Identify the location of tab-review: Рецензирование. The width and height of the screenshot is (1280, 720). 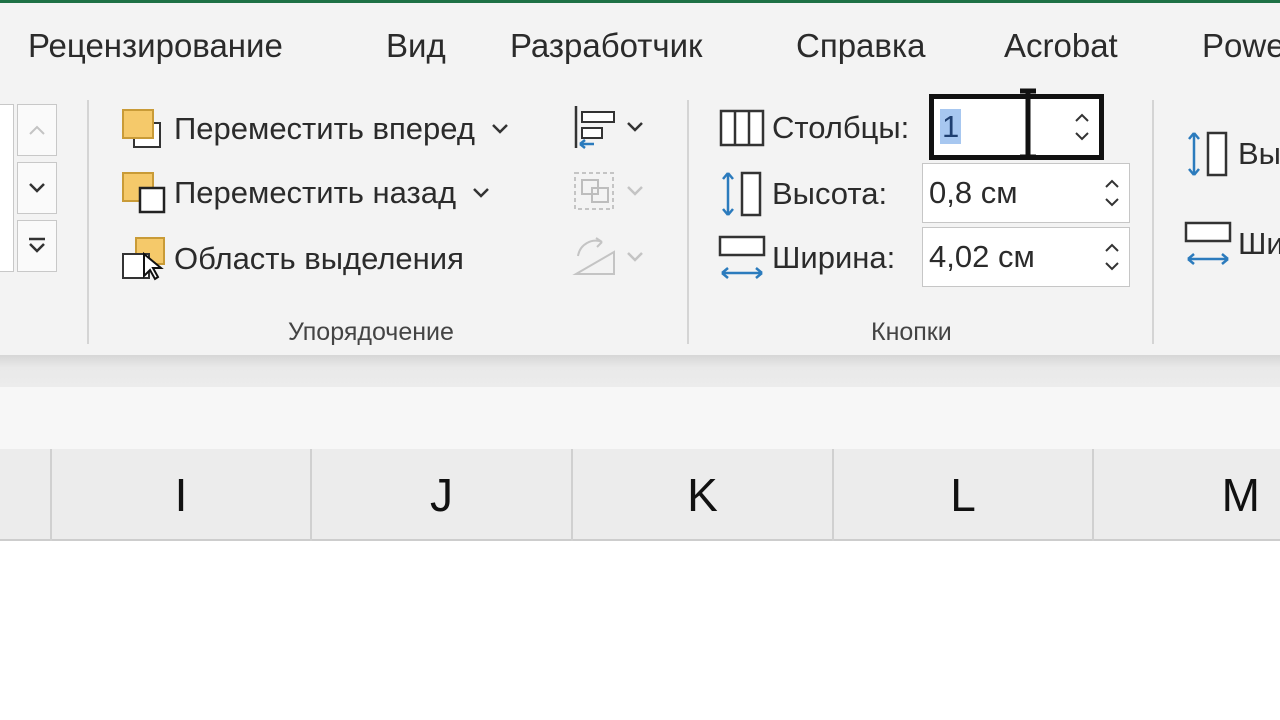
(155, 46).